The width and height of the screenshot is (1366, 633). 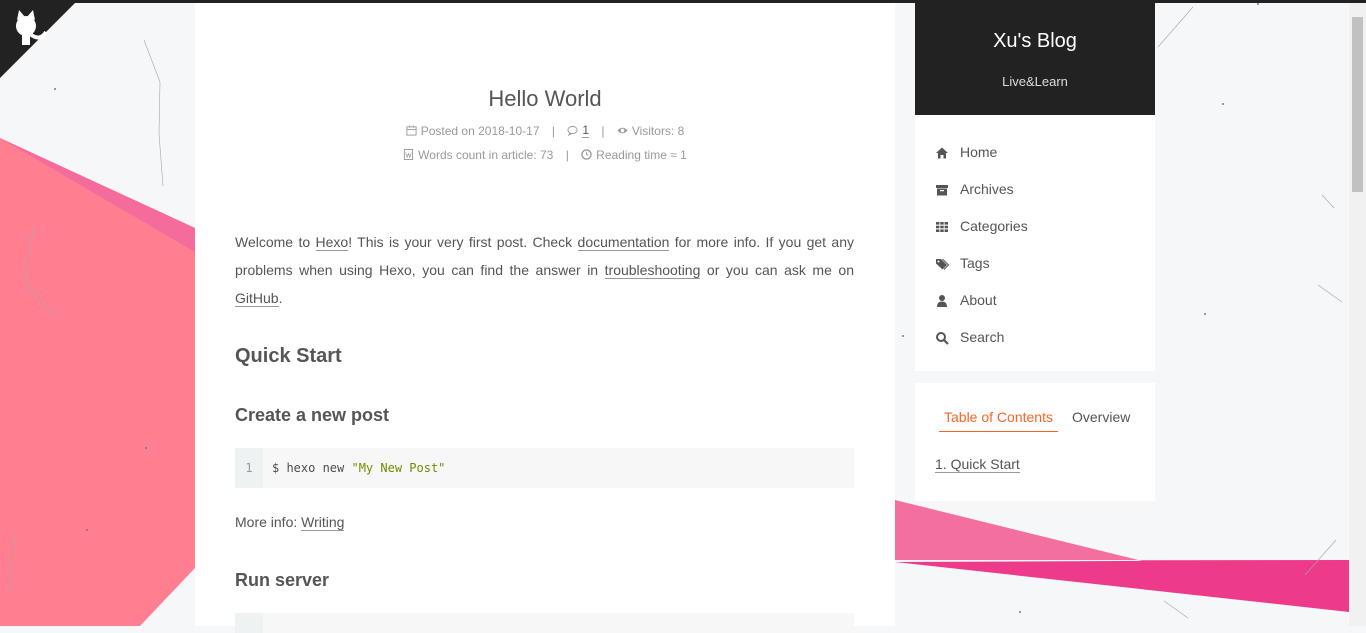 What do you see at coordinates (974, 189) in the screenshot?
I see `menu-item-archives: Archives` at bounding box center [974, 189].